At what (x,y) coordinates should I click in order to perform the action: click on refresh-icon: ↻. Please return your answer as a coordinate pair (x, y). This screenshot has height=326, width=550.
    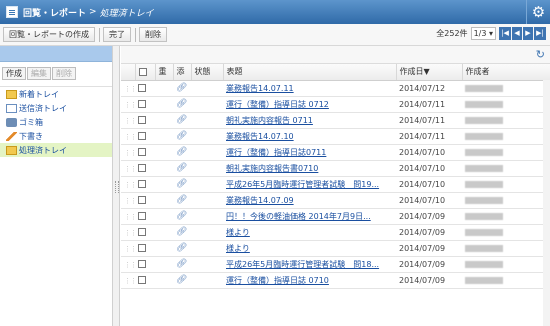
    Looking at the image, I should click on (540, 54).